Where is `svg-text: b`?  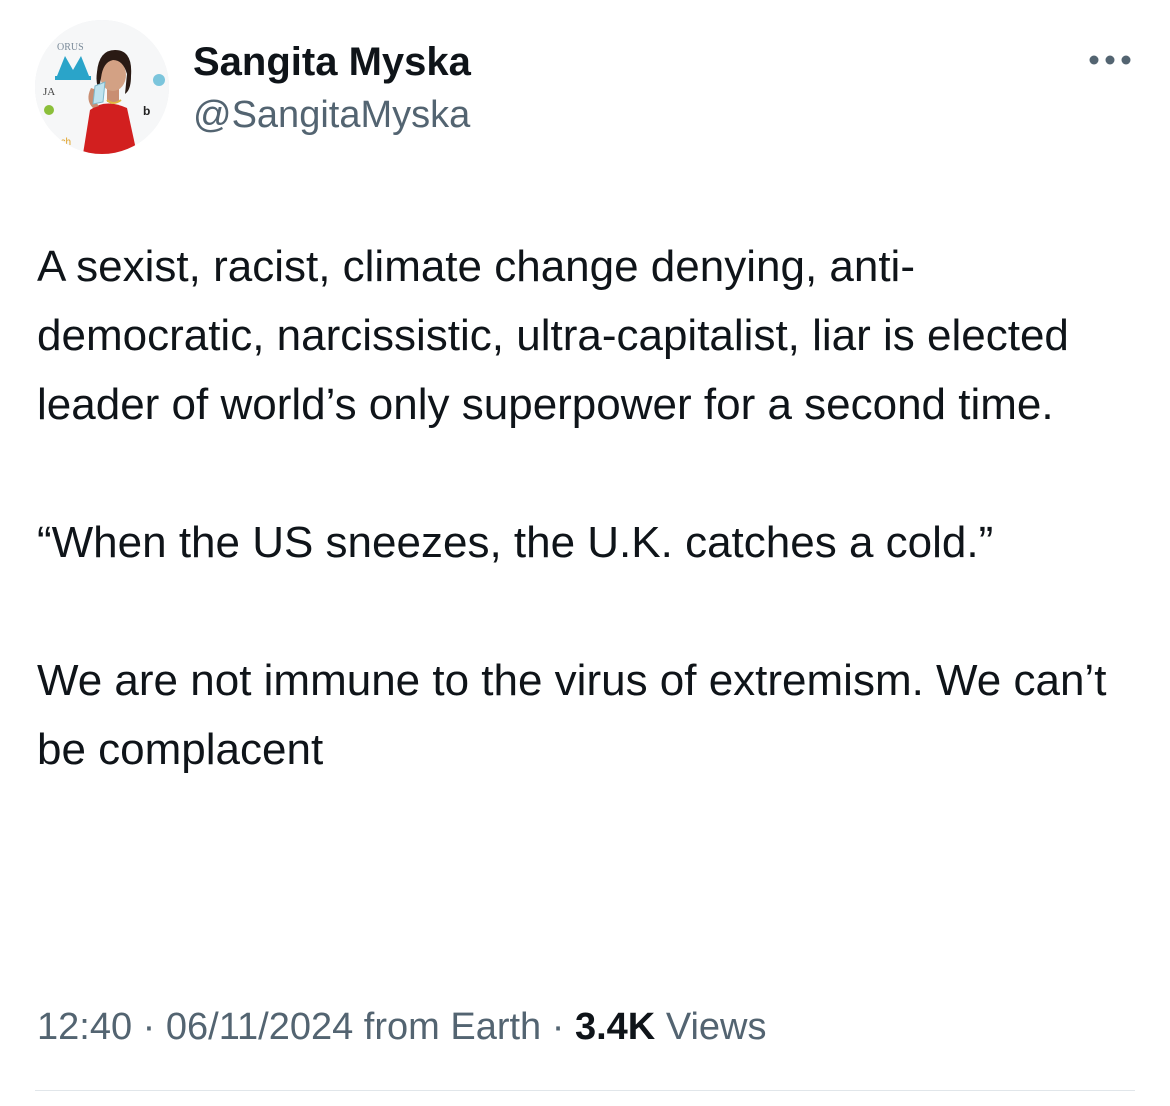
svg-text: b is located at coordinates (146, 111).